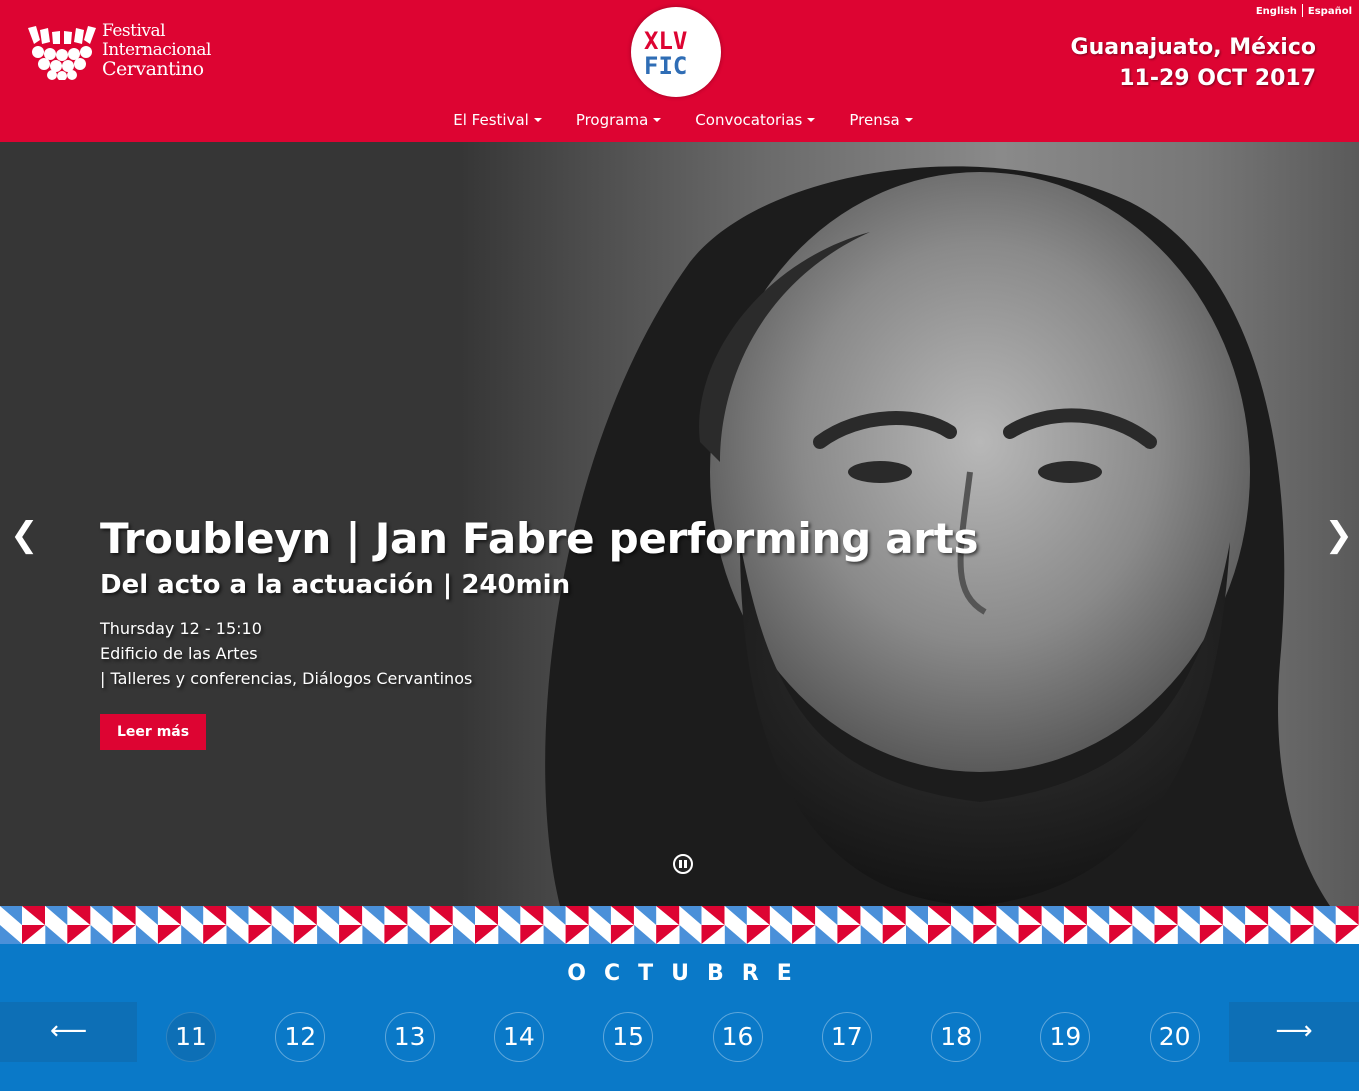 This screenshot has height=1091, width=1359. What do you see at coordinates (497, 120) in the screenshot?
I see `nav-el-festival: El Festival` at bounding box center [497, 120].